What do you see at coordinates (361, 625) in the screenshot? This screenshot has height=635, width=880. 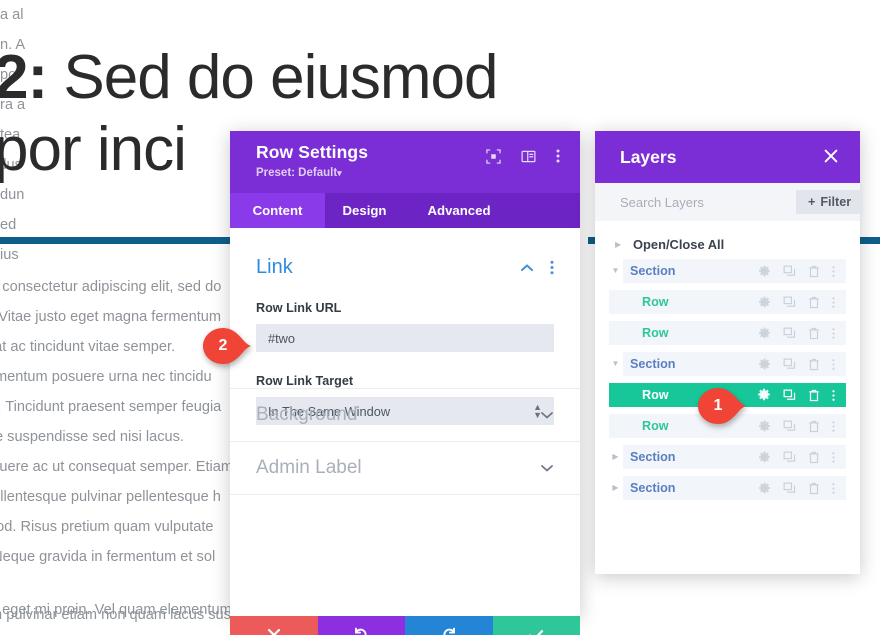 I see `undo-button` at bounding box center [361, 625].